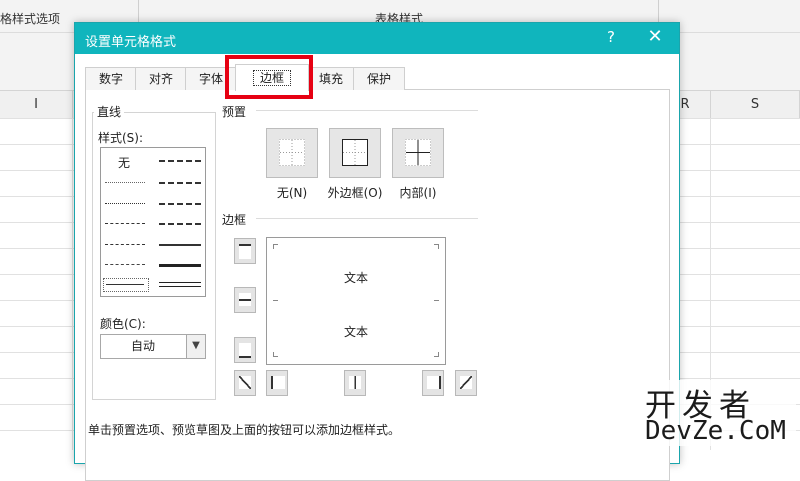 The height and width of the screenshot is (481, 800). Describe the element at coordinates (180, 224) in the screenshot. I see `line-style-medium-dashed` at that location.